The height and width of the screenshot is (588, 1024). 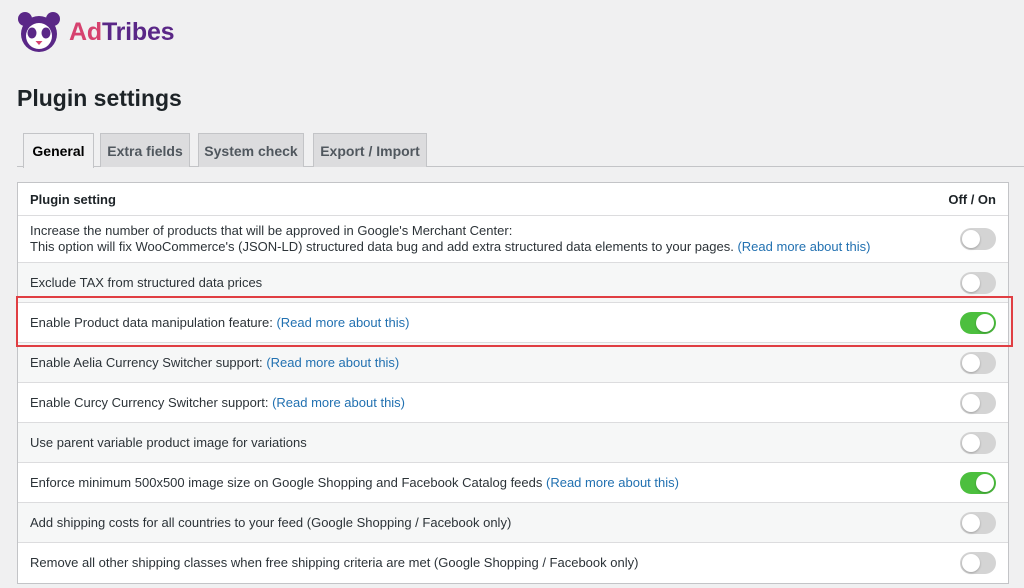 What do you see at coordinates (149, 402) in the screenshot?
I see `setting-description: Enable Curcy Currency Switcher support:` at bounding box center [149, 402].